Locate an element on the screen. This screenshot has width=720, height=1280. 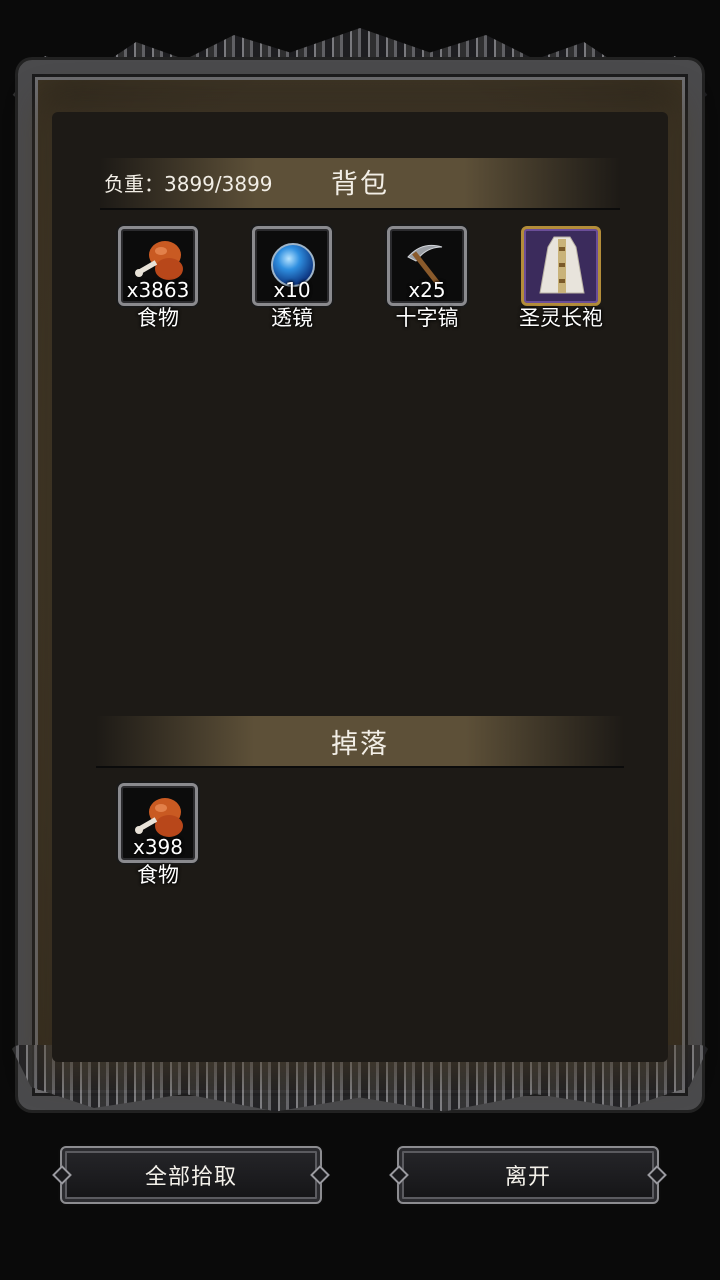
weight-label: 负重：3899/3899 is located at coordinates (188, 184).